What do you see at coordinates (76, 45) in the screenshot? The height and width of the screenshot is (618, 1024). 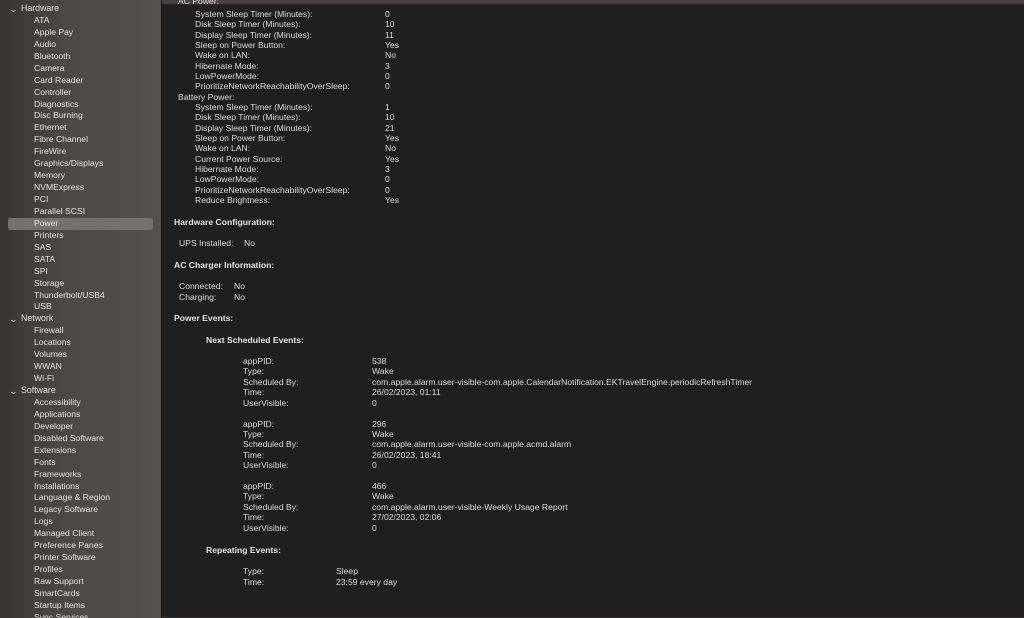 I see `sidebar-item-audio: Audio` at bounding box center [76, 45].